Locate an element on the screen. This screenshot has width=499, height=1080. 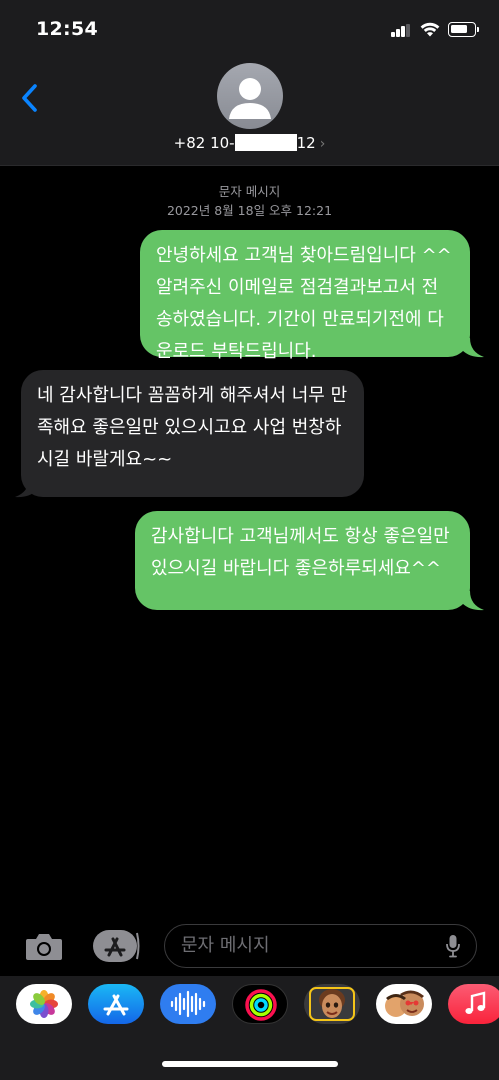
thread-meta: 문자 메시지 2022년 8월 18일 오후 12:21 is located at coordinates (249, 201).